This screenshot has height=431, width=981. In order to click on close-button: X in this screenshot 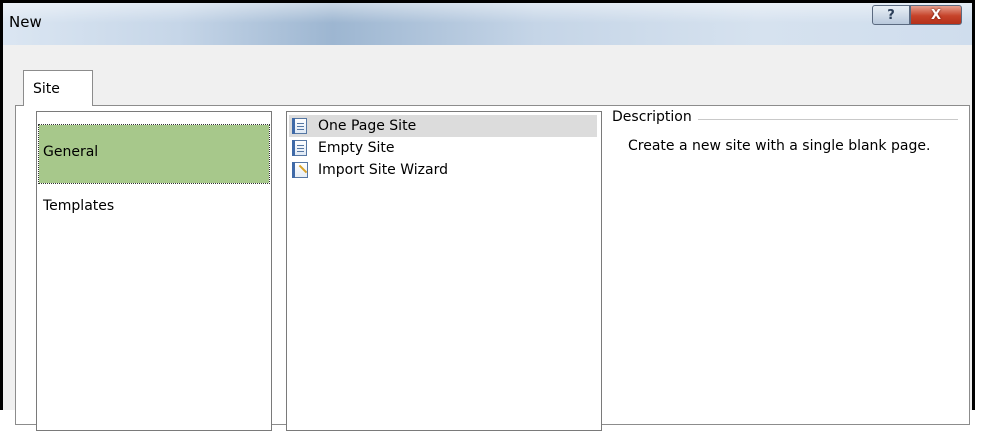, I will do `click(936, 15)`.